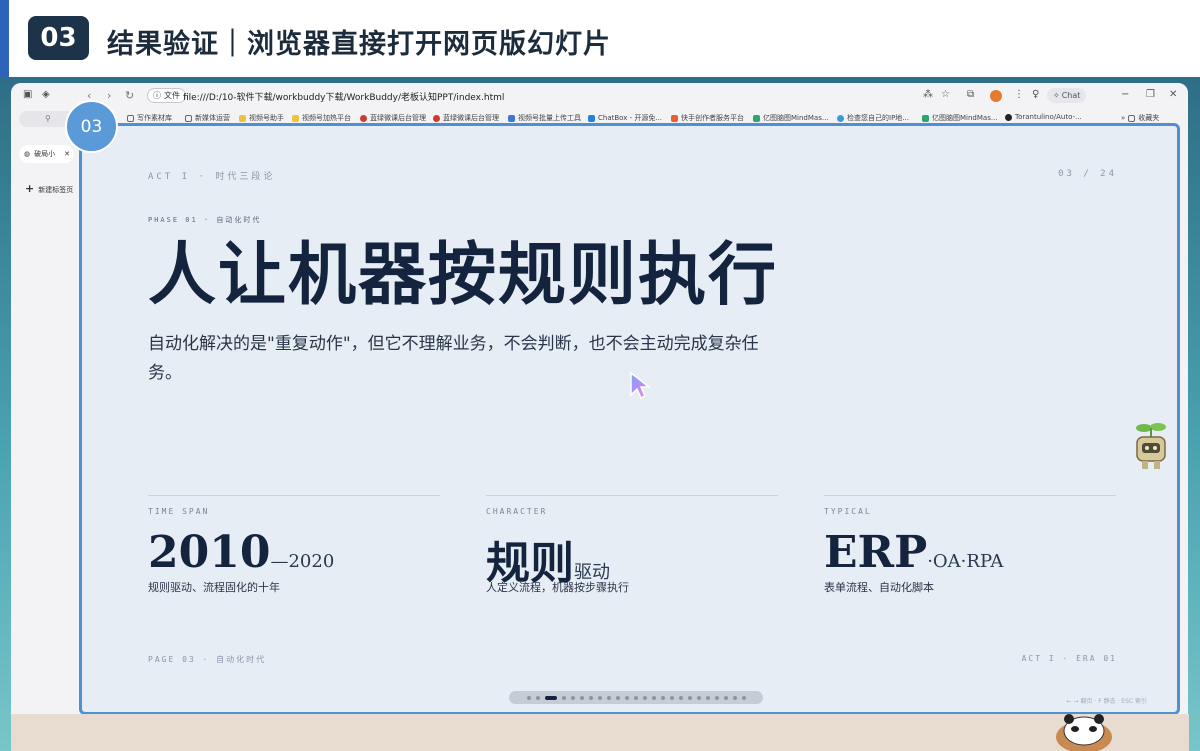 This screenshot has width=1200, height=751. What do you see at coordinates (1151, 447) in the screenshot?
I see `sprout-mascot-icon` at bounding box center [1151, 447].